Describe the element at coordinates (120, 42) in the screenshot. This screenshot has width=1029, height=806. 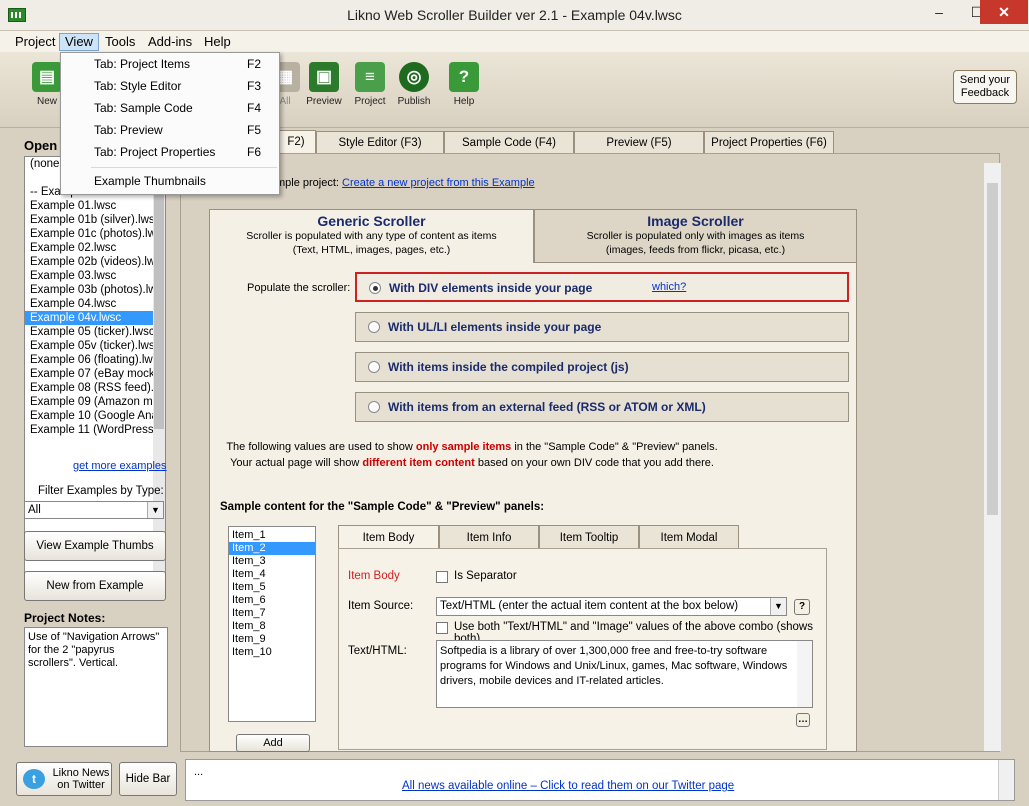
I see `menu-tools: Tools` at that location.